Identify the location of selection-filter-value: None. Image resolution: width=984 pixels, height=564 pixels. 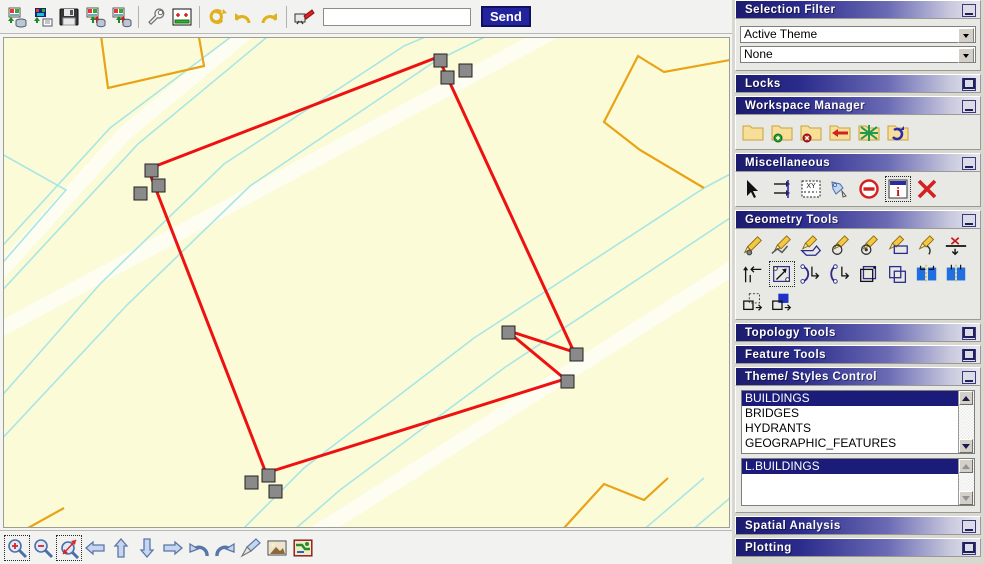
(758, 54).